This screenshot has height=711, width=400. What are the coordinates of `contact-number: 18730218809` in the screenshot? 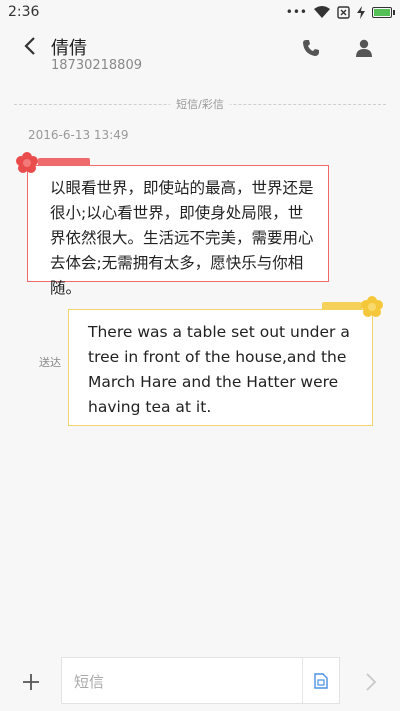 It's located at (96, 65).